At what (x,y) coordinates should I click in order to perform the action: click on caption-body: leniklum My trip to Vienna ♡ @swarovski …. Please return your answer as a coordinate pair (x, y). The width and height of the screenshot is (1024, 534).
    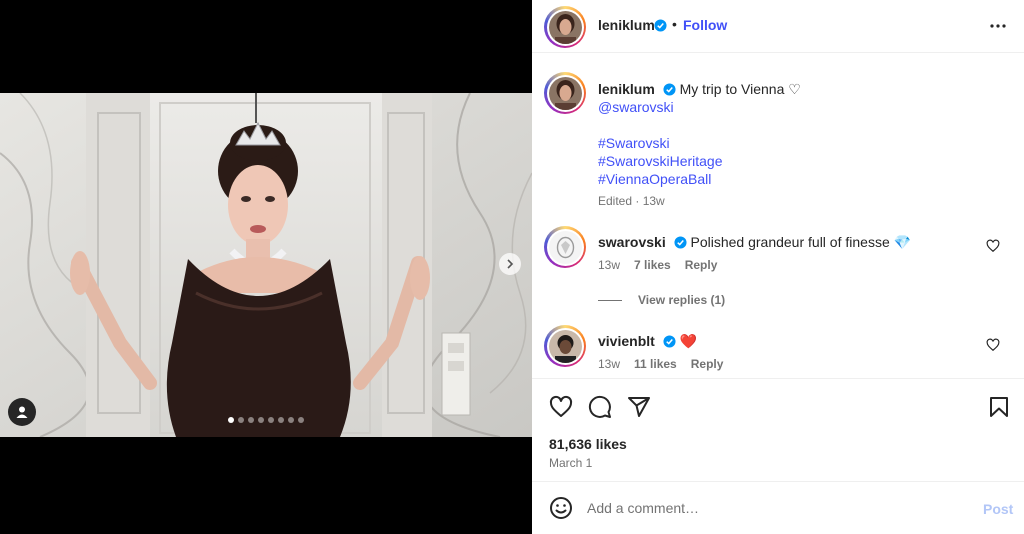
    Looking at the image, I should click on (808, 145).